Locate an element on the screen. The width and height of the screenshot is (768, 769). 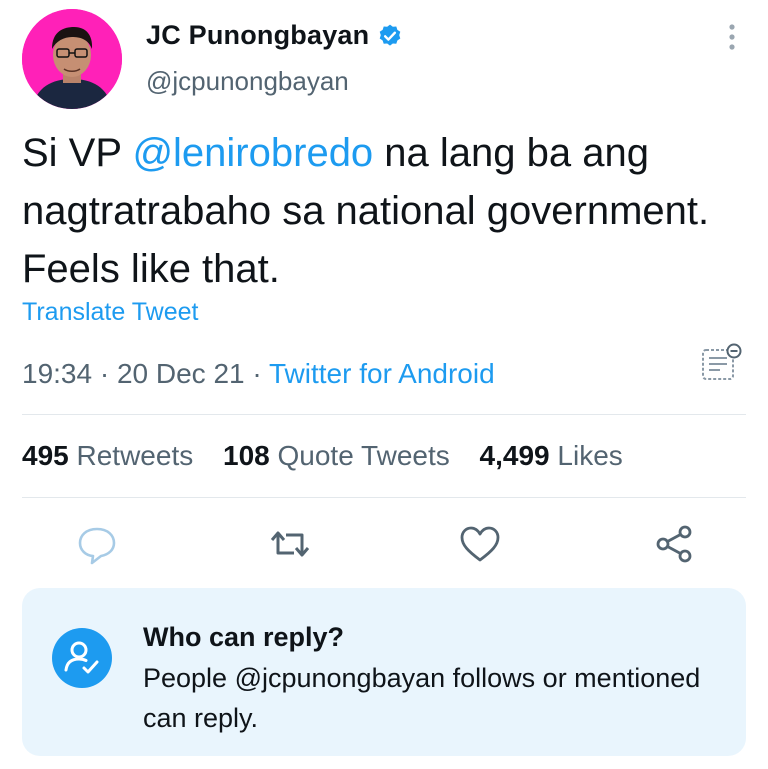
retweets-label: Retweets is located at coordinates (135, 455).